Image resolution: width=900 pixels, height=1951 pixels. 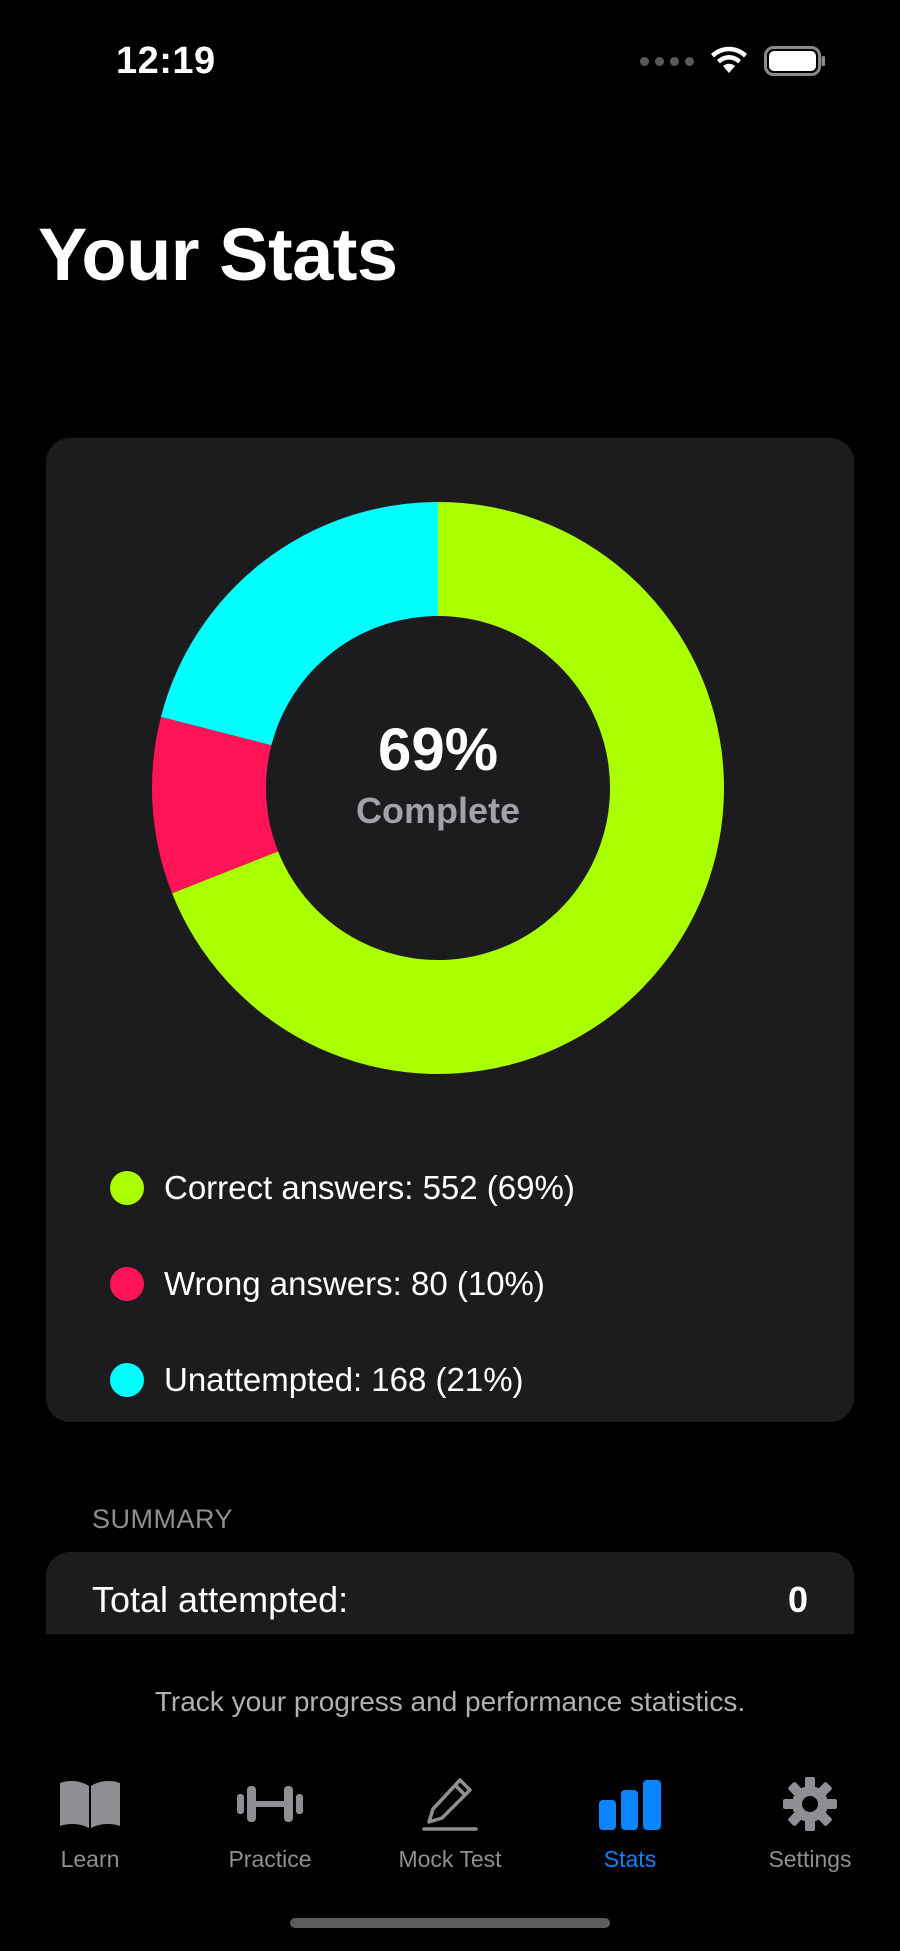 What do you see at coordinates (630, 1859) in the screenshot?
I see `tab-label-stats: Stats` at bounding box center [630, 1859].